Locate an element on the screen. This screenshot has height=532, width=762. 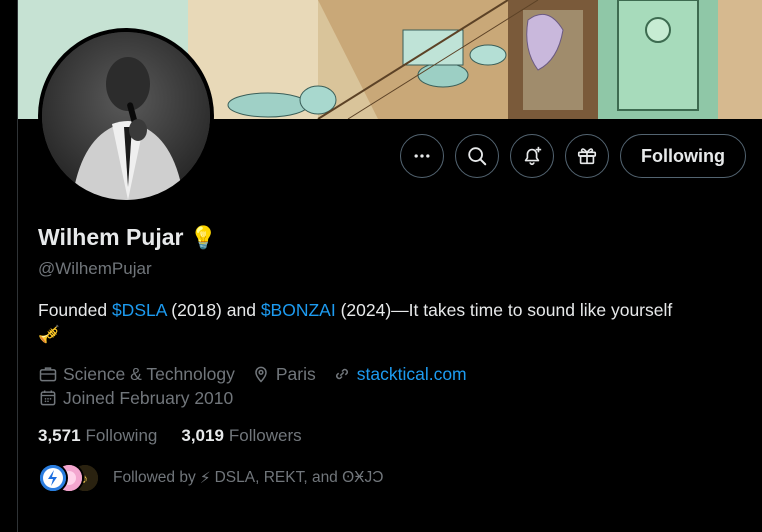
website-link: stacktical.com is located at coordinates (412, 374).